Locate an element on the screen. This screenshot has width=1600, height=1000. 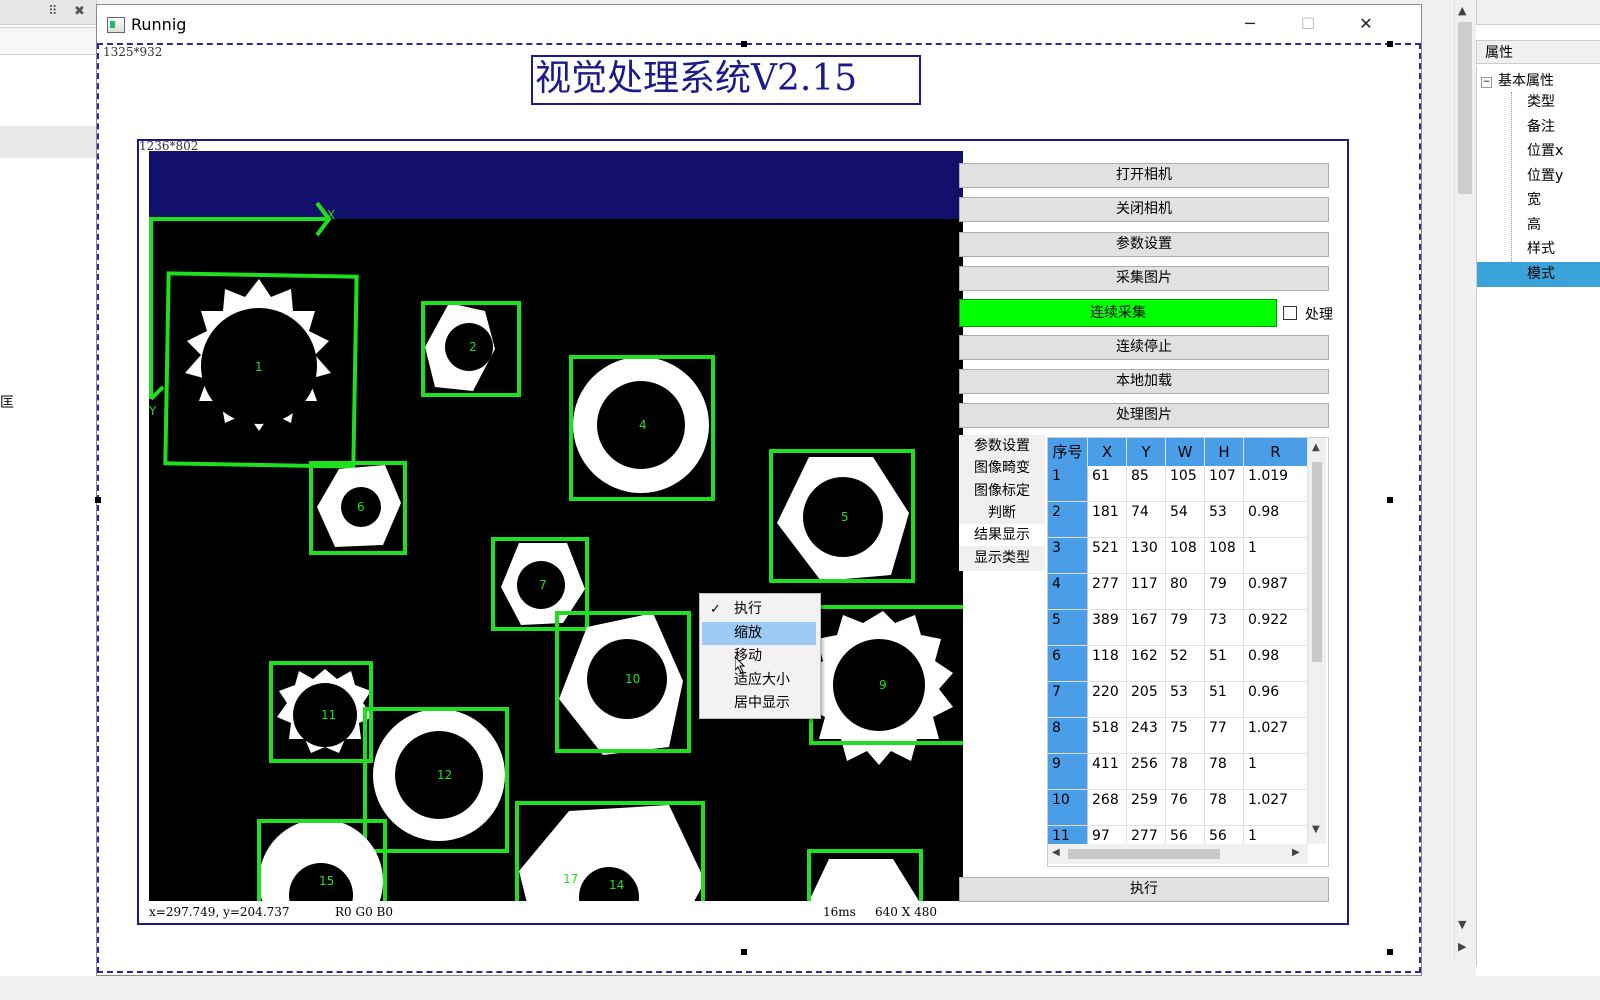
table-cell: 411 is located at coordinates (1107, 772).